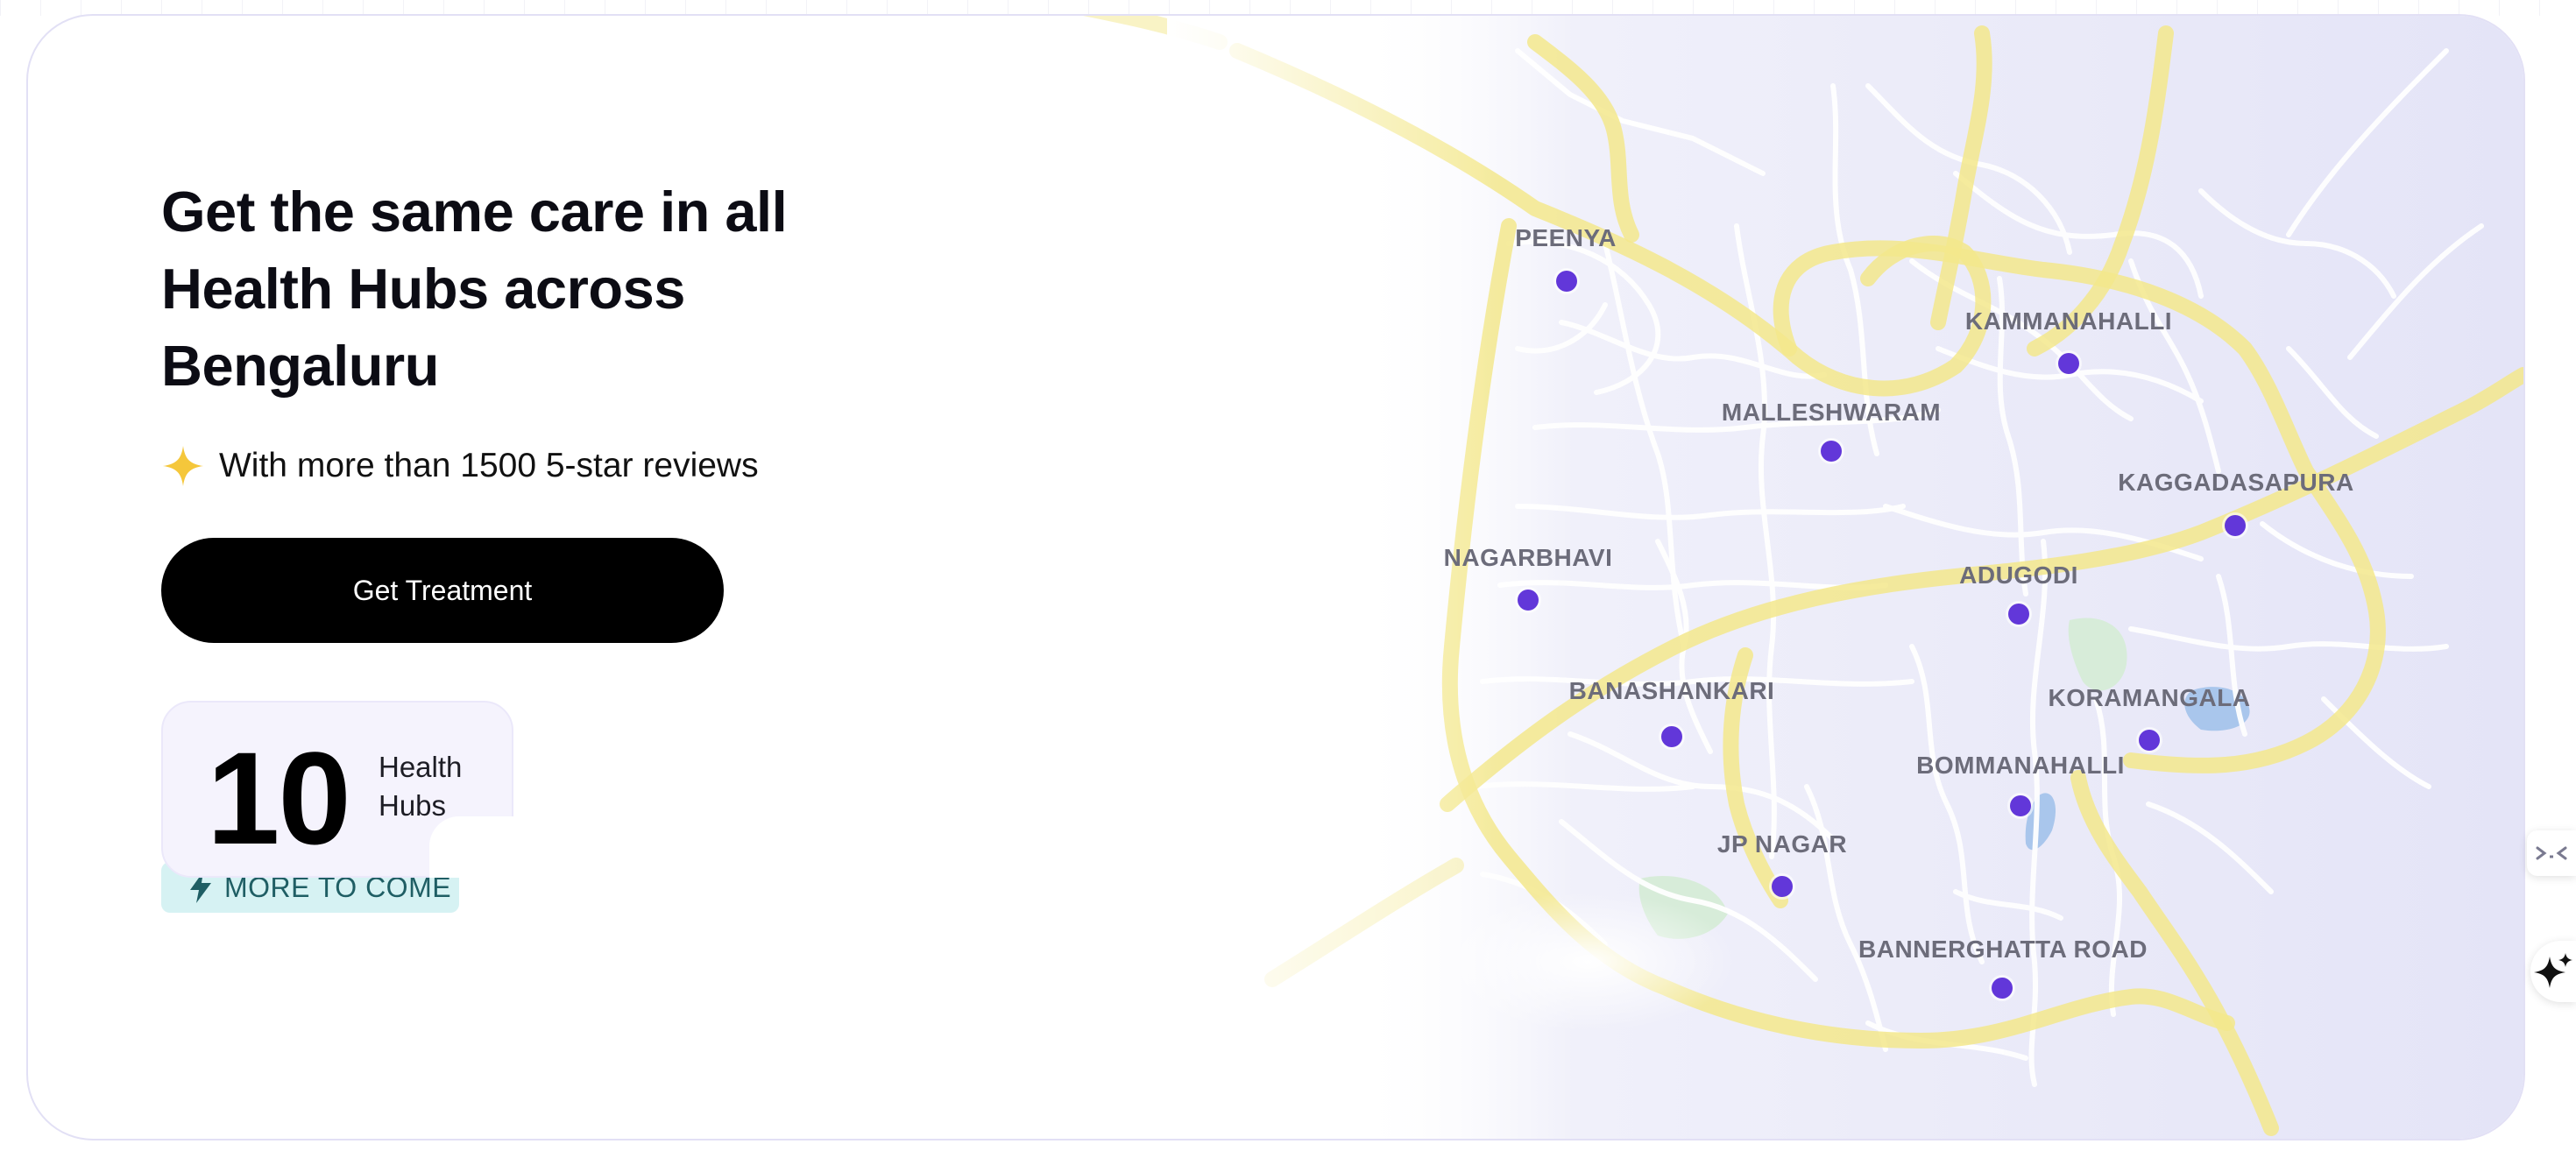 The height and width of the screenshot is (1151, 2576). I want to click on location-label-banashankari: BANASHANKARI, so click(1671, 690).